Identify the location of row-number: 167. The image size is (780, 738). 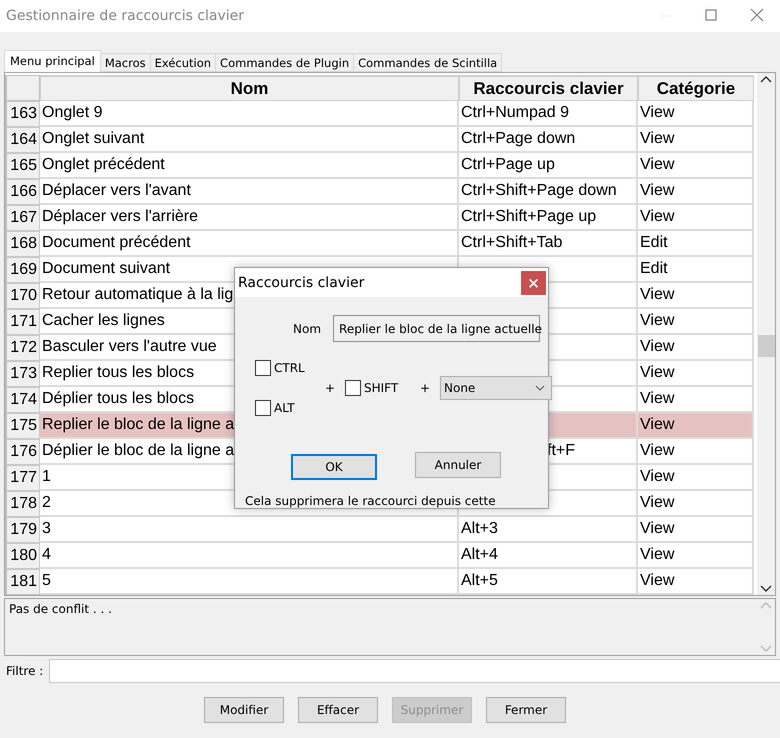
(22, 218).